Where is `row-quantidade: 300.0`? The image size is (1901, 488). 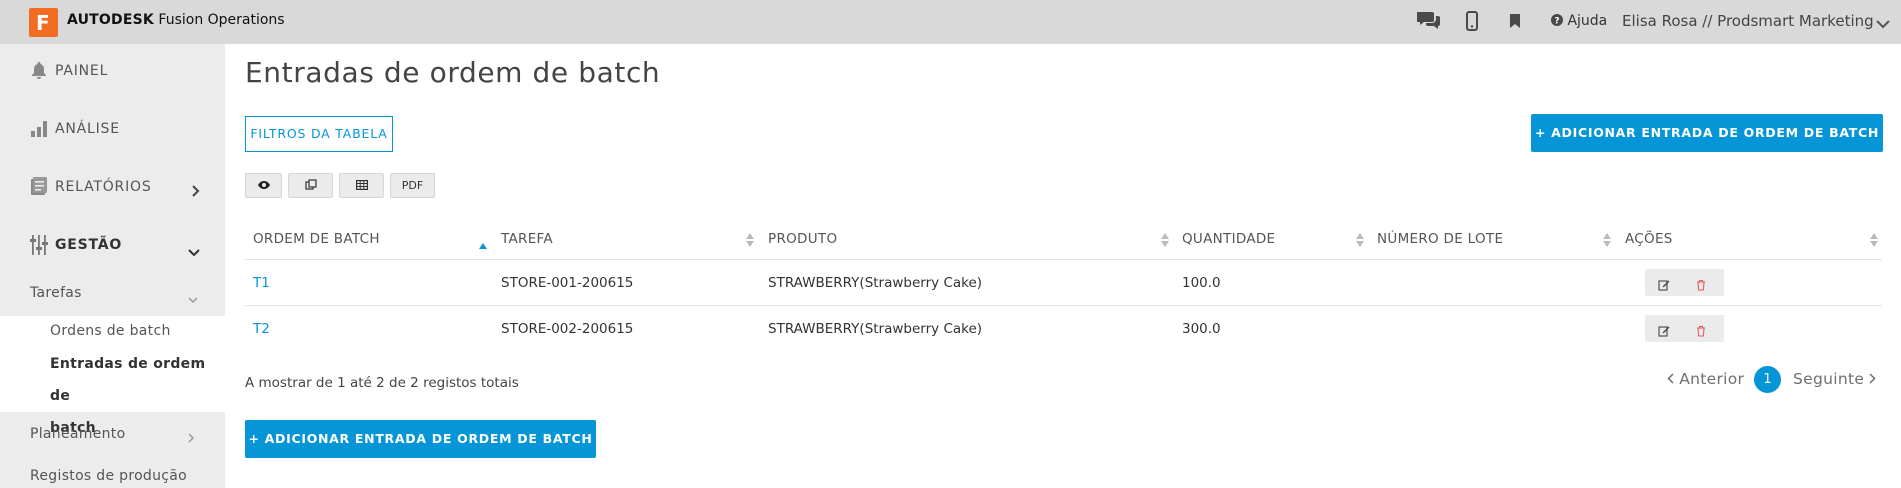
row-quantidade: 300.0 is located at coordinates (1201, 329).